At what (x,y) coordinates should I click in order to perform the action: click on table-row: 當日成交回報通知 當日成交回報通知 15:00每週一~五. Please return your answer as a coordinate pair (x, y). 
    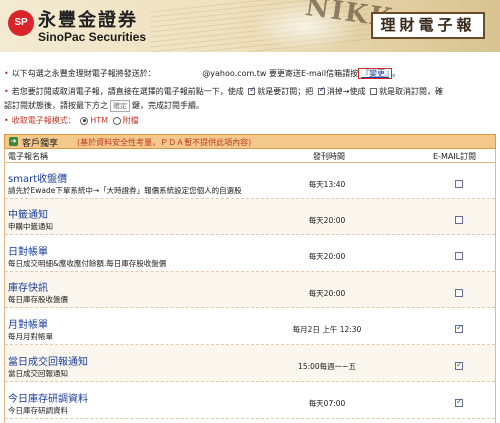
    Looking at the image, I should click on (250, 363).